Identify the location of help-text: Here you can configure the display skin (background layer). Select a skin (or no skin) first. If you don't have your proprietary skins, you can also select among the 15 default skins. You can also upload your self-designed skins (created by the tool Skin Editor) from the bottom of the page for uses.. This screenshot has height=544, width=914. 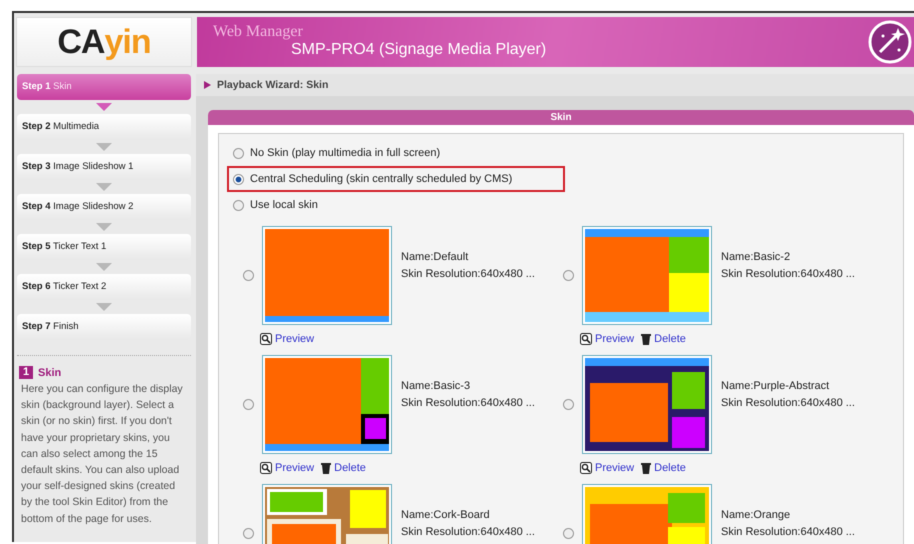
(102, 454).